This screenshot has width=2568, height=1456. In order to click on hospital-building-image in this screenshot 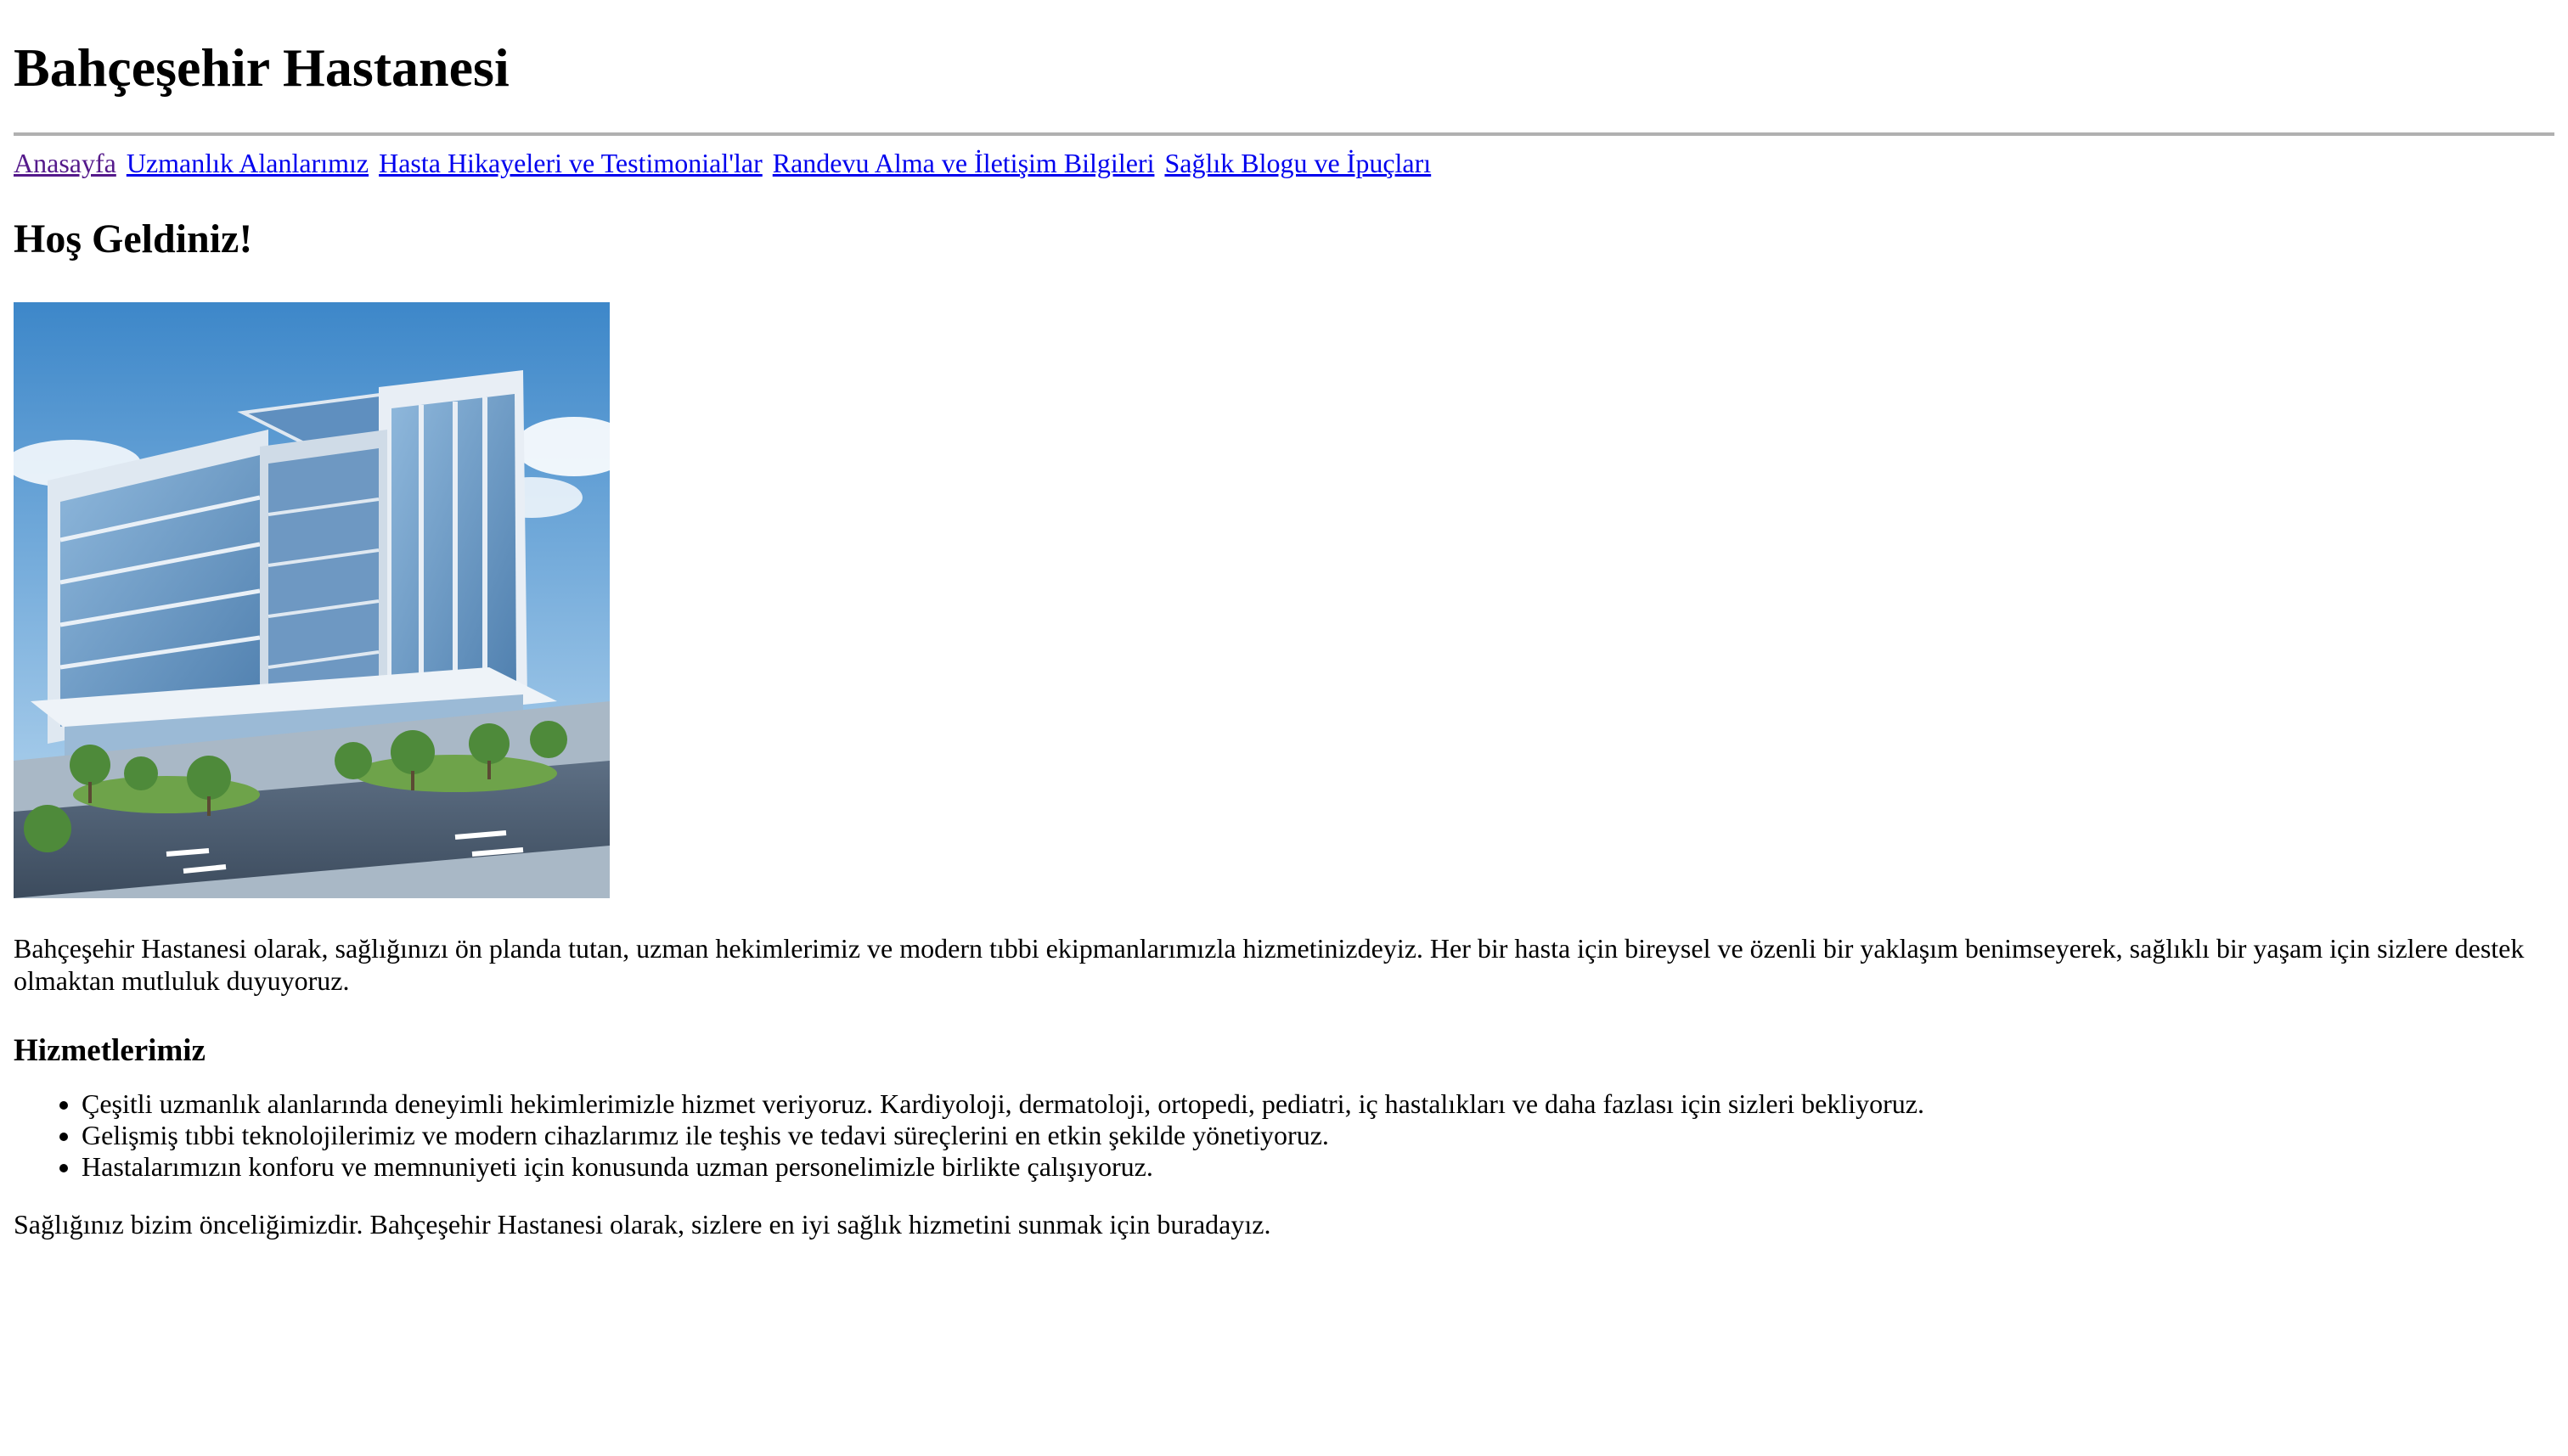, I will do `click(312, 600)`.